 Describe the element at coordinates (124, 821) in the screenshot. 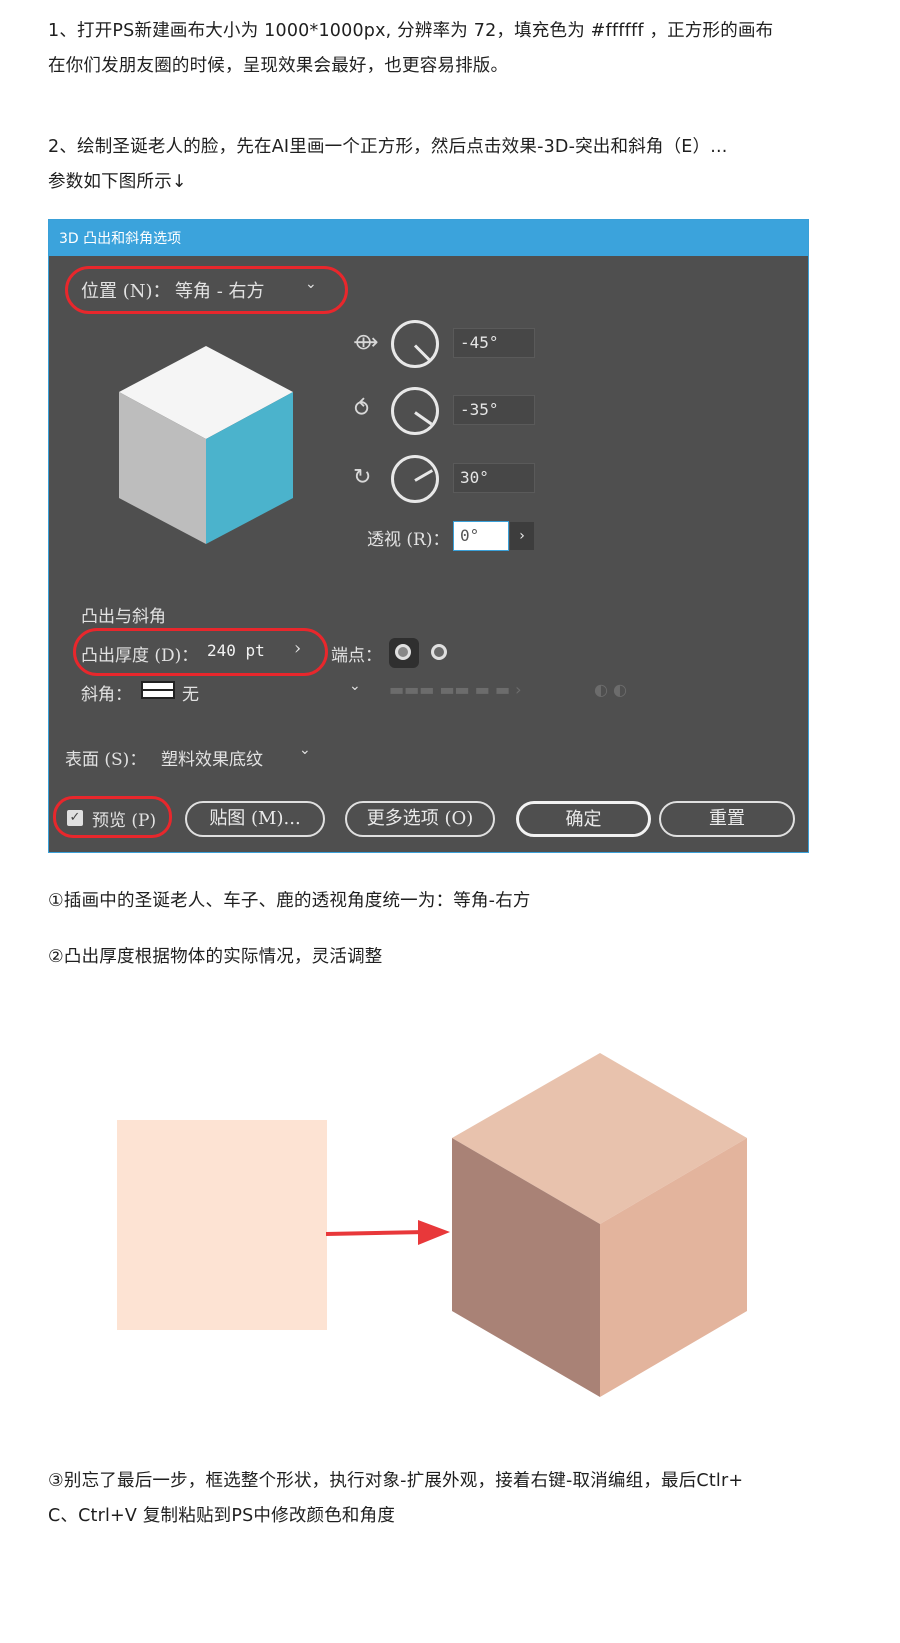

I see `preview-label: 预览 (P)` at that location.